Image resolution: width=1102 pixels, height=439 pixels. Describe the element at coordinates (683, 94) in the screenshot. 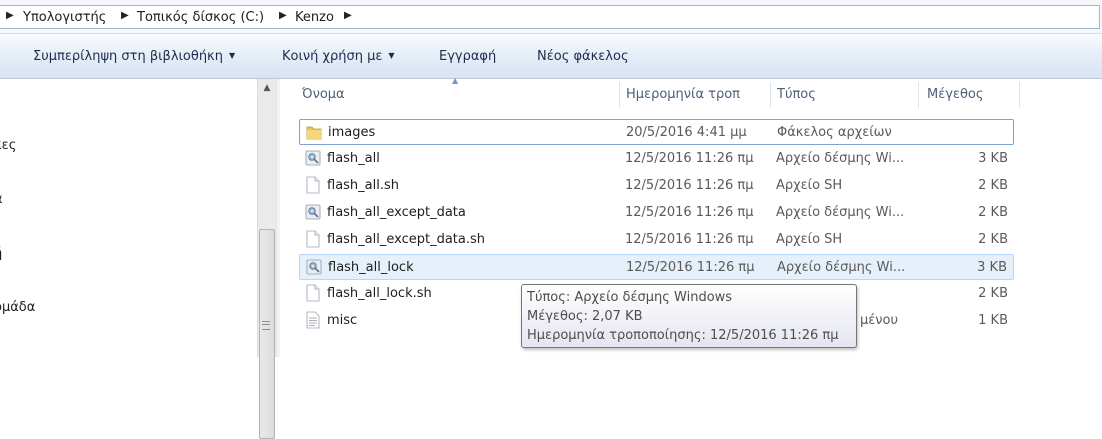

I see `column-header-date: Ημερομηνία τροπ` at that location.